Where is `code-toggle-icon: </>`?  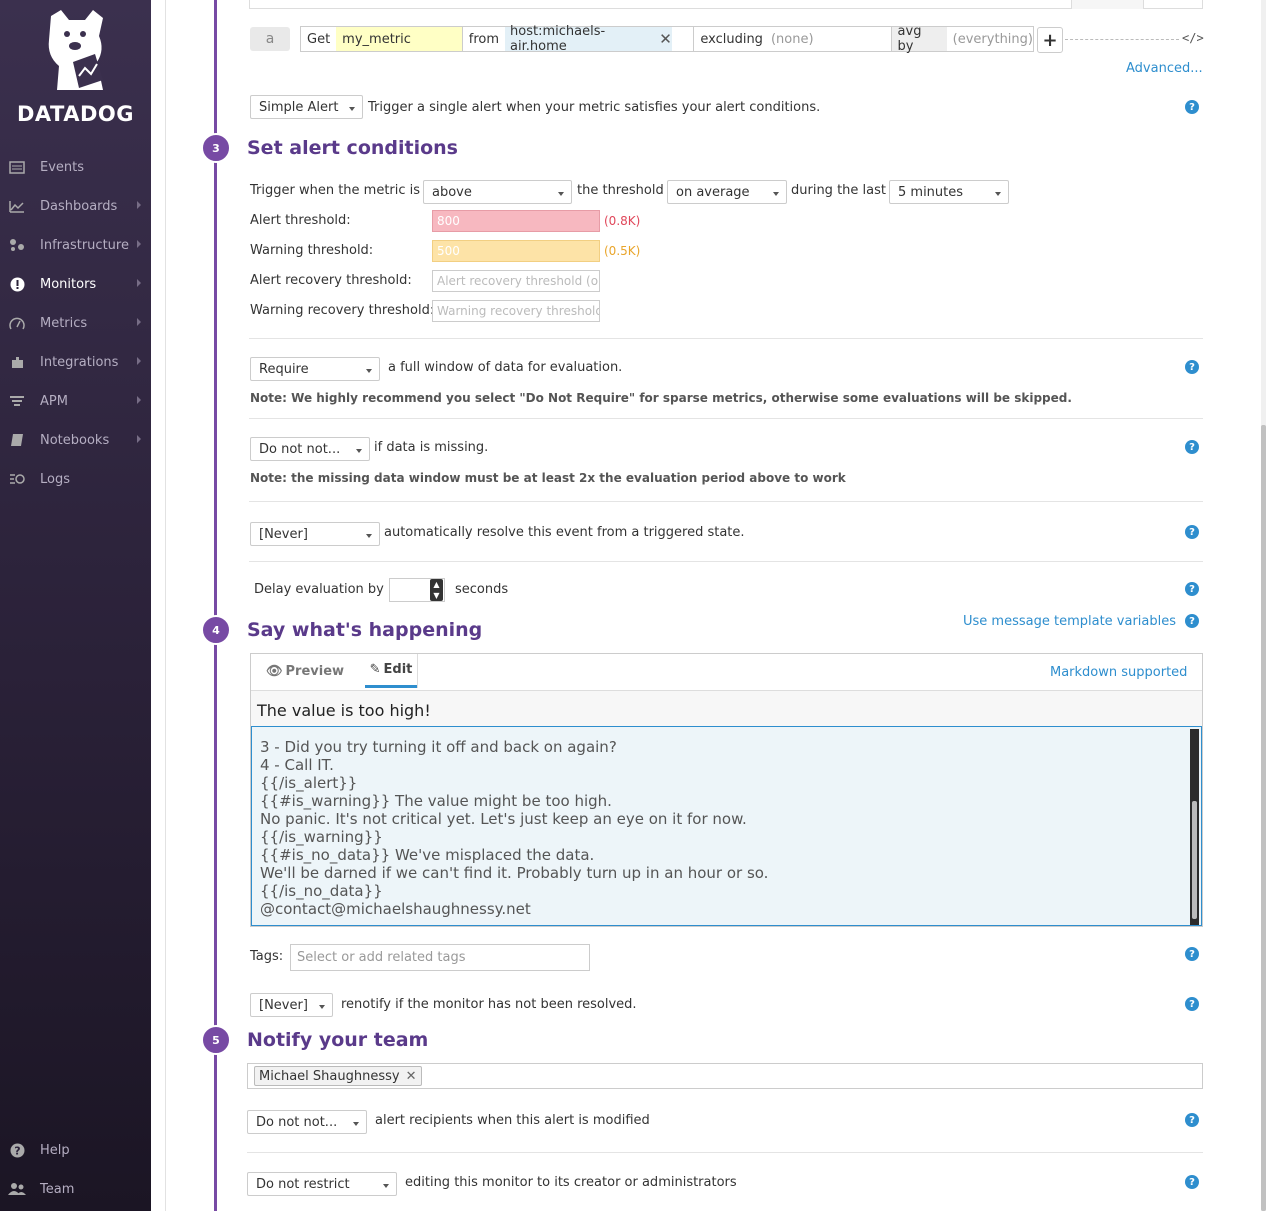 code-toggle-icon: </> is located at coordinates (1193, 38).